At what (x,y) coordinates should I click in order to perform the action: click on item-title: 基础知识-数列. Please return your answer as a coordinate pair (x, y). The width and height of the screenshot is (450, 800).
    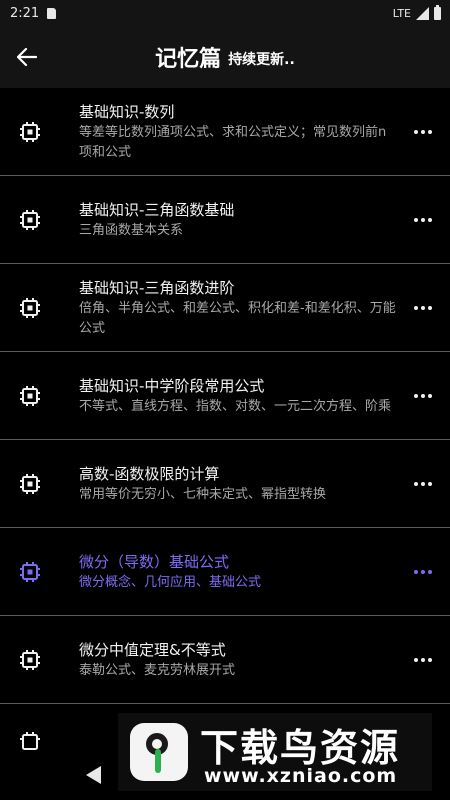
    Looking at the image, I should click on (127, 111).